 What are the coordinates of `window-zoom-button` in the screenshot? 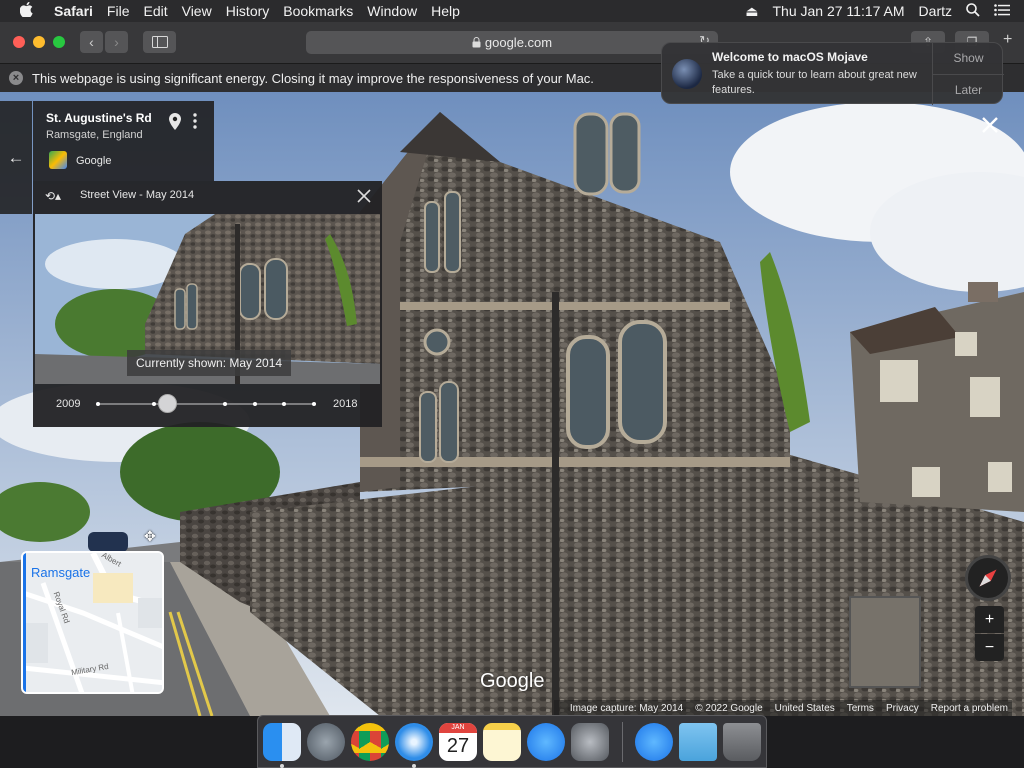 It's located at (59, 42).